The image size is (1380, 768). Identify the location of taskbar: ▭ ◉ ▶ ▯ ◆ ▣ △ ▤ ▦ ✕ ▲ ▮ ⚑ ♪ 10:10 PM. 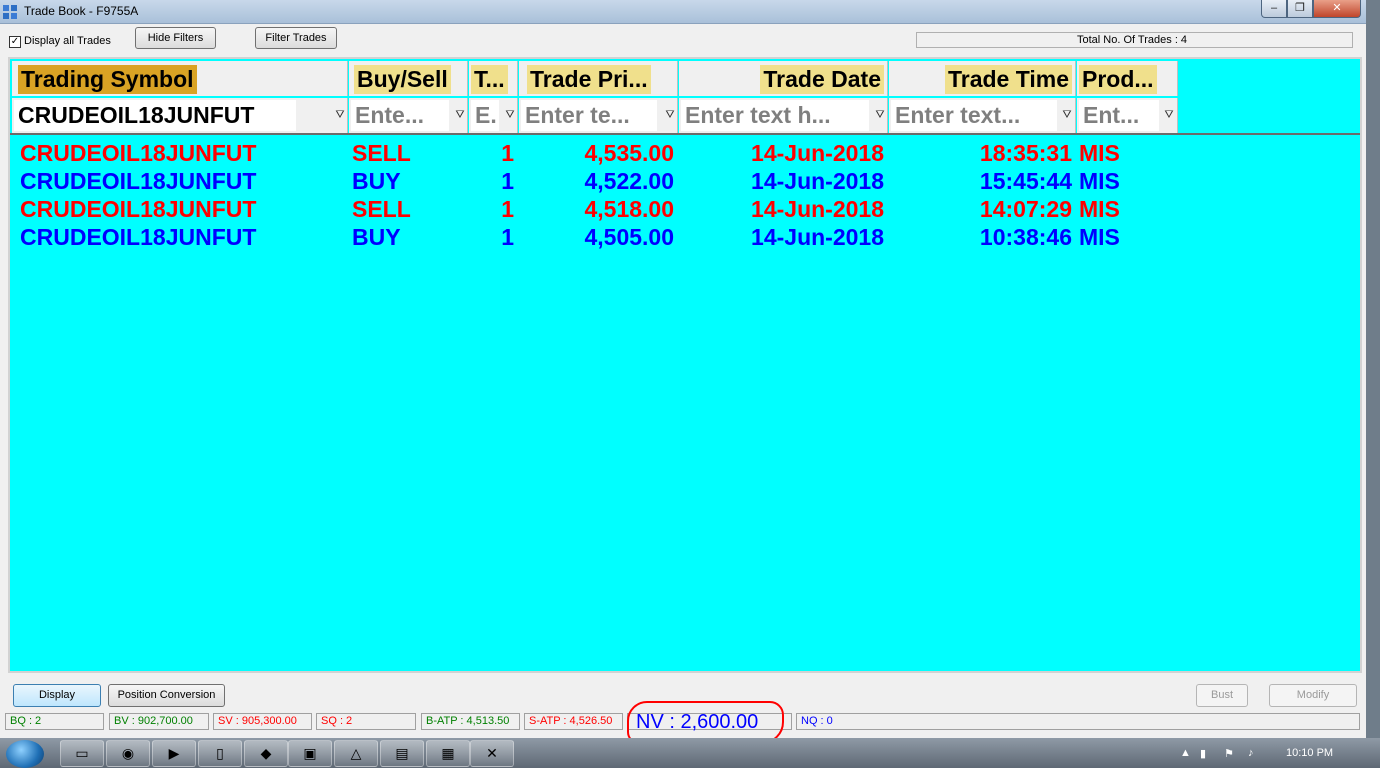
(690, 753).